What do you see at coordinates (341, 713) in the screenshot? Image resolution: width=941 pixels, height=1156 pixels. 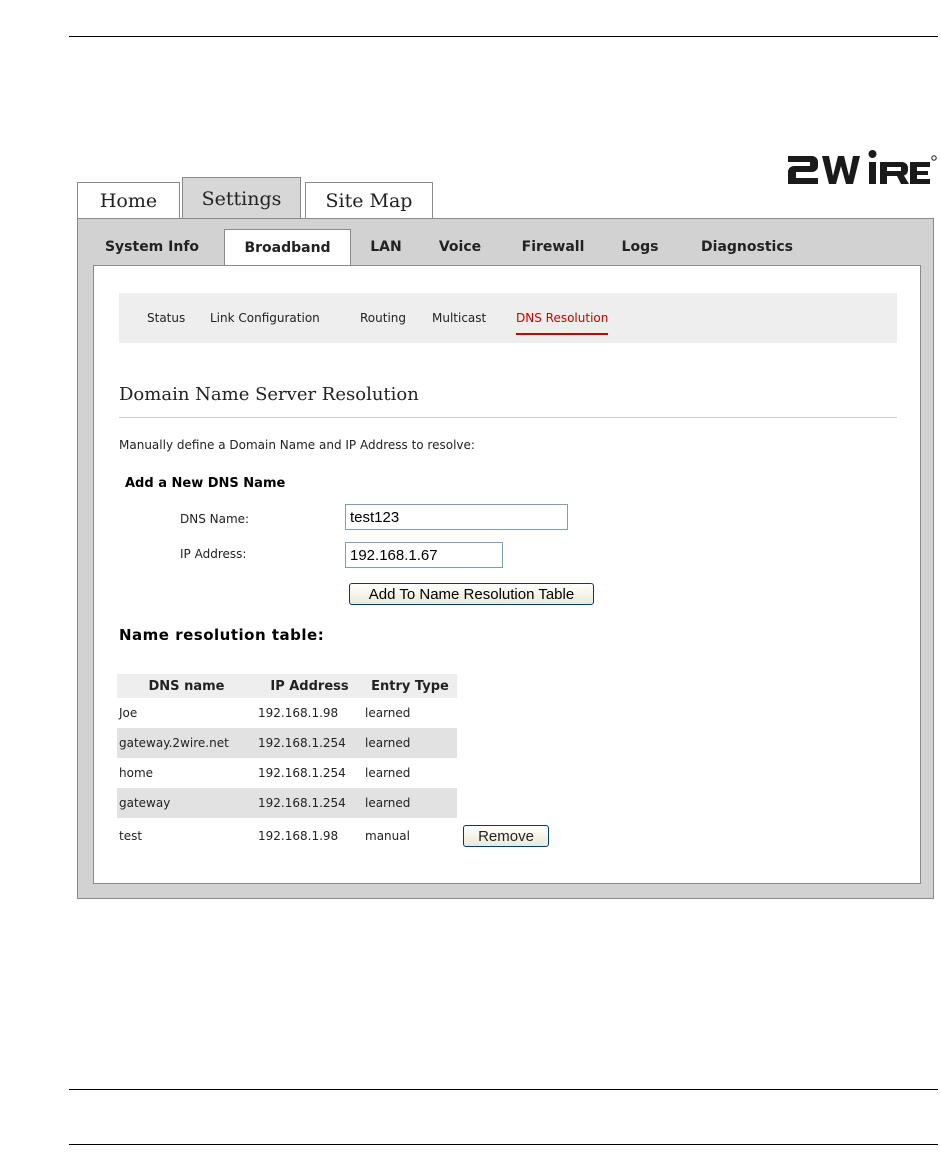 I see `table-row: Joe 192.168.1.98 learned` at bounding box center [341, 713].